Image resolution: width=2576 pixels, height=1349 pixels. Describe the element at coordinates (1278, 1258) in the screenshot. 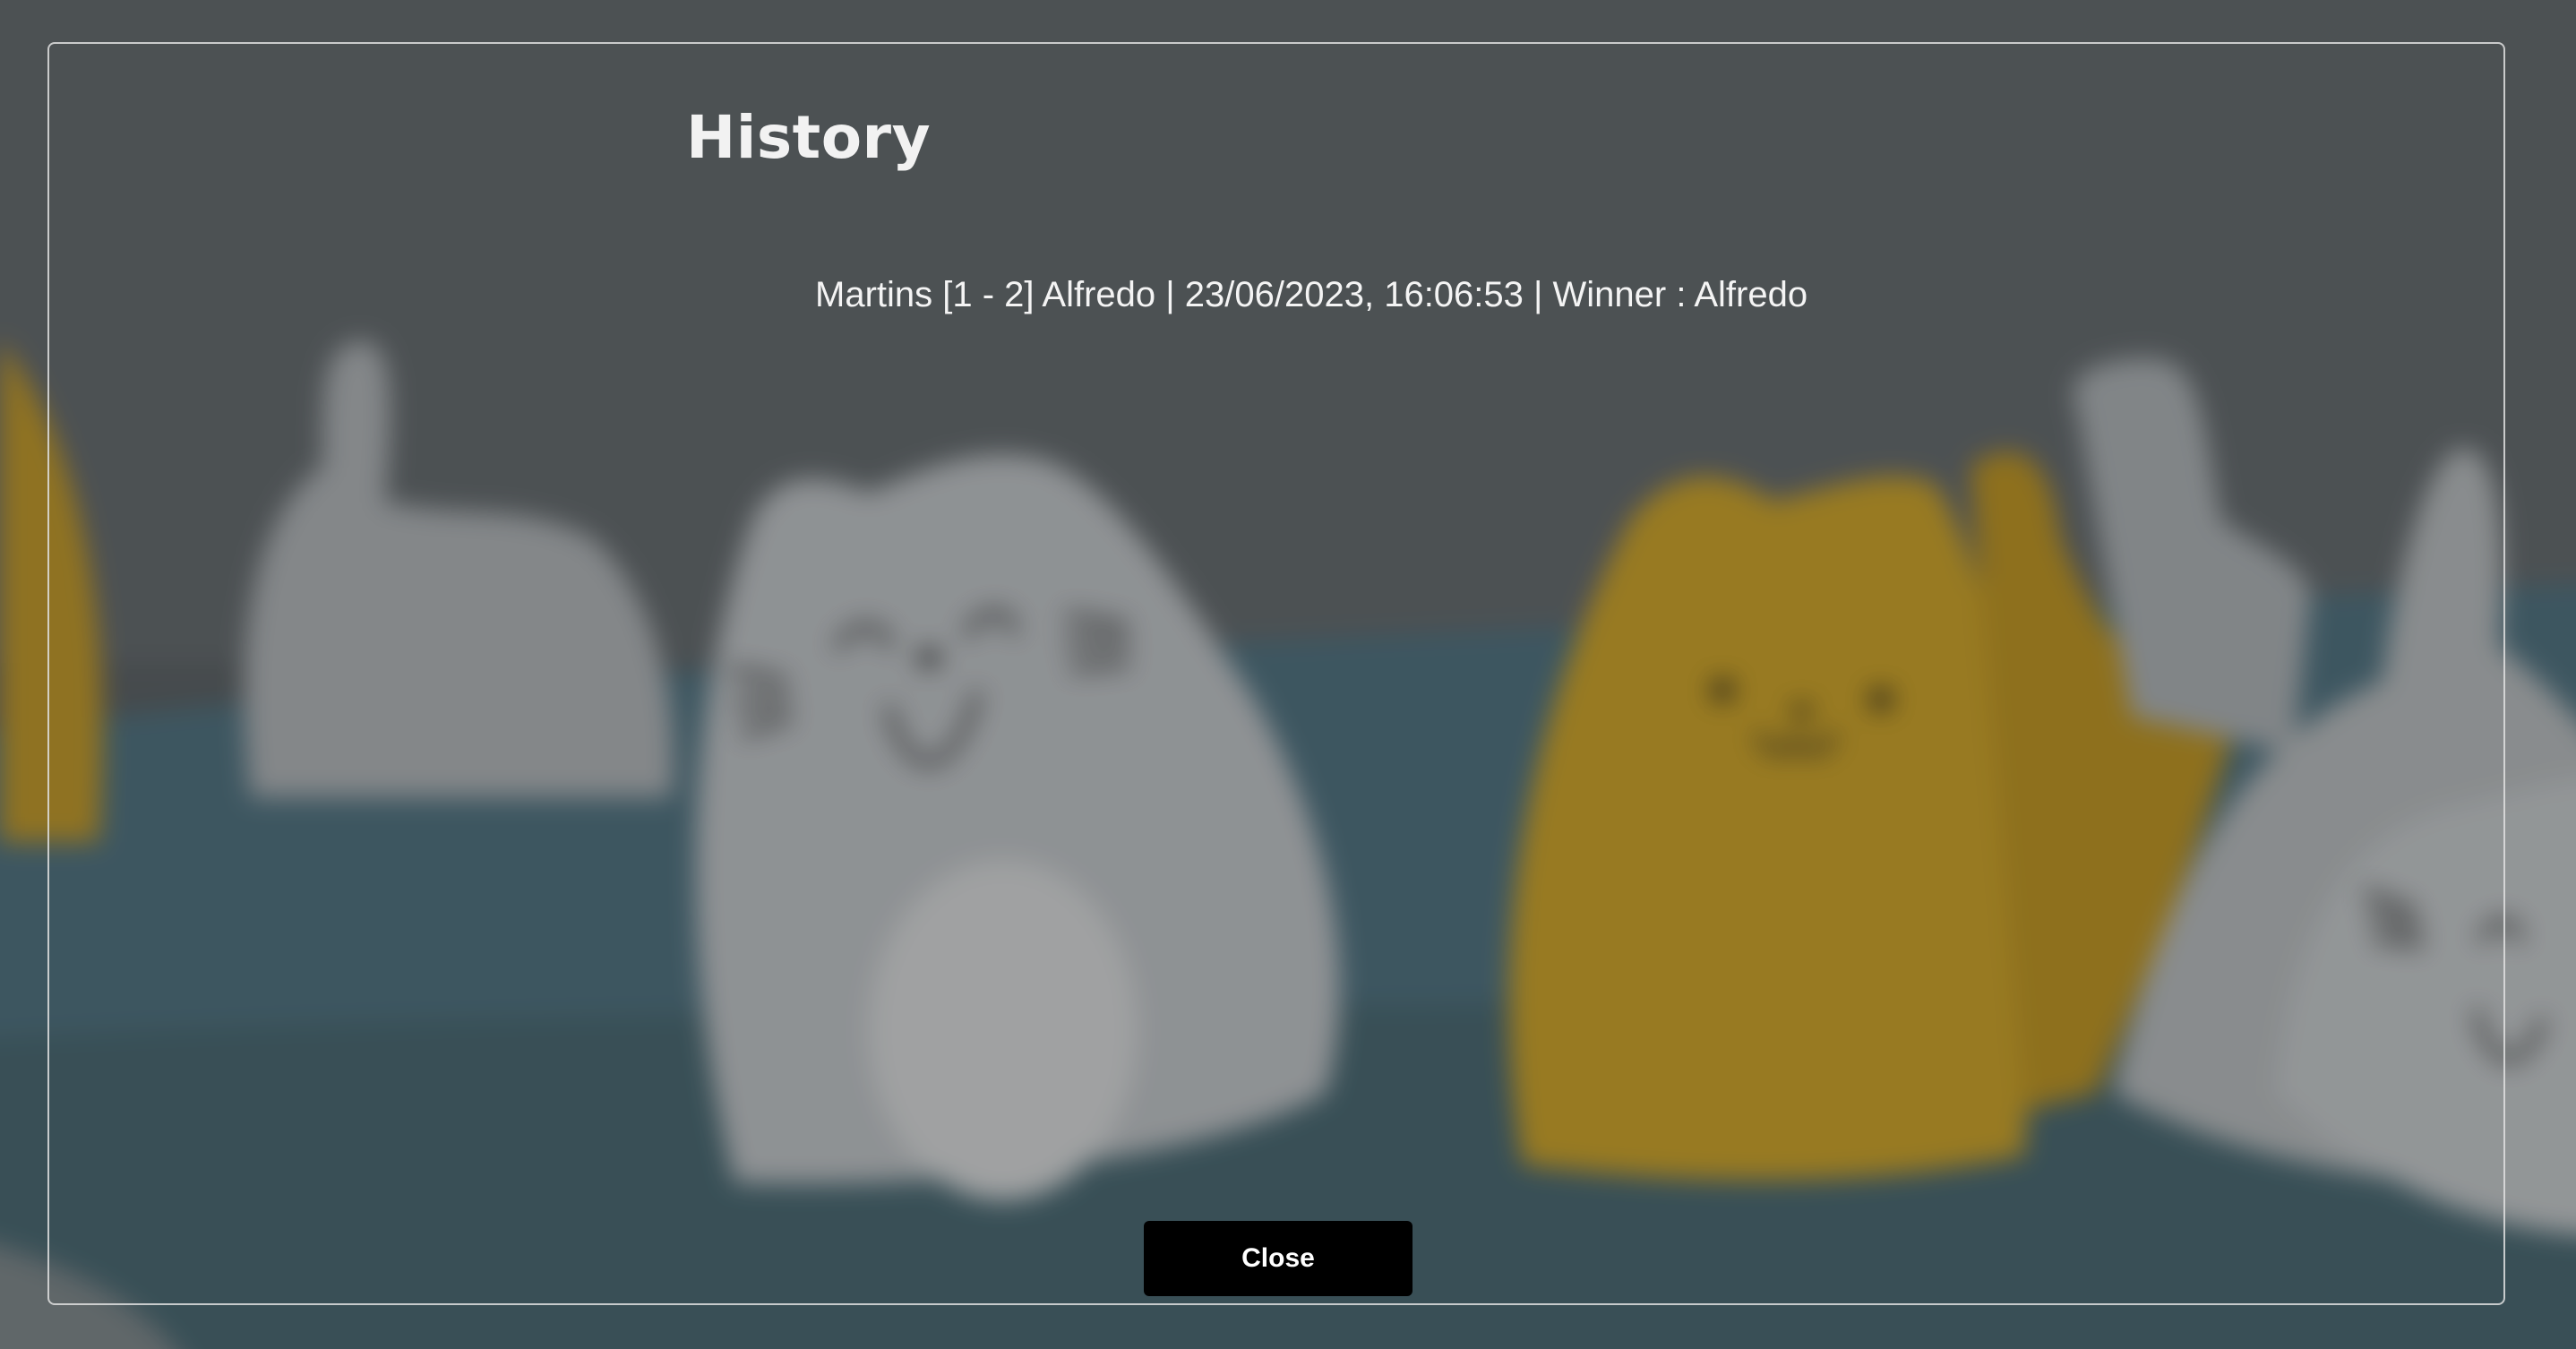

I see `close-button: Close` at that location.